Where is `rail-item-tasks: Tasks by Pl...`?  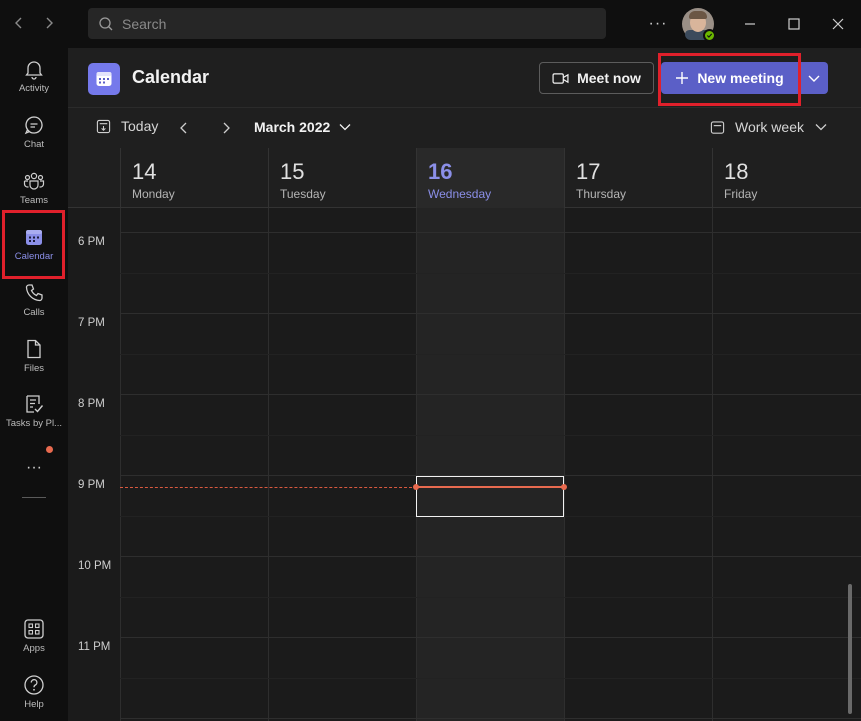 rail-item-tasks: Tasks by Pl... is located at coordinates (34, 413).